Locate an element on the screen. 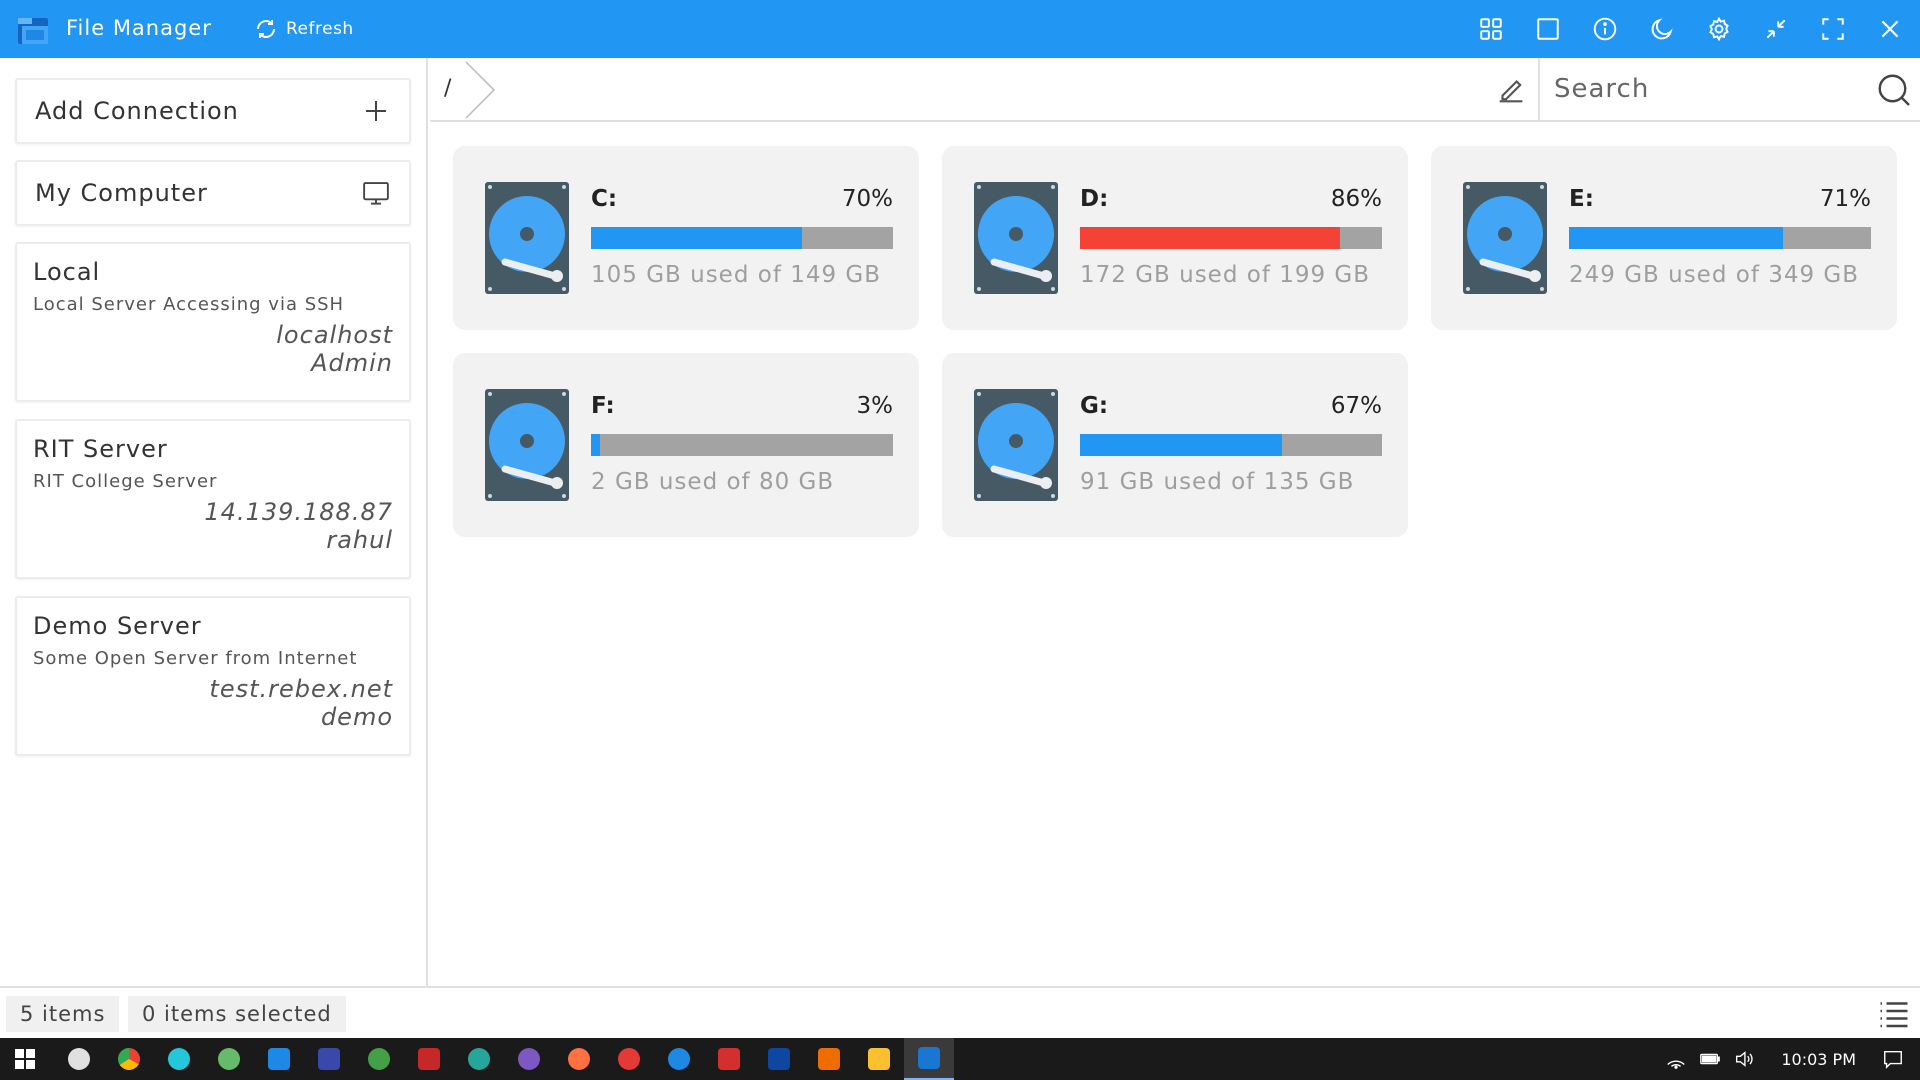 This screenshot has height=1080, width=1920. gear-icon is located at coordinates (1719, 29).